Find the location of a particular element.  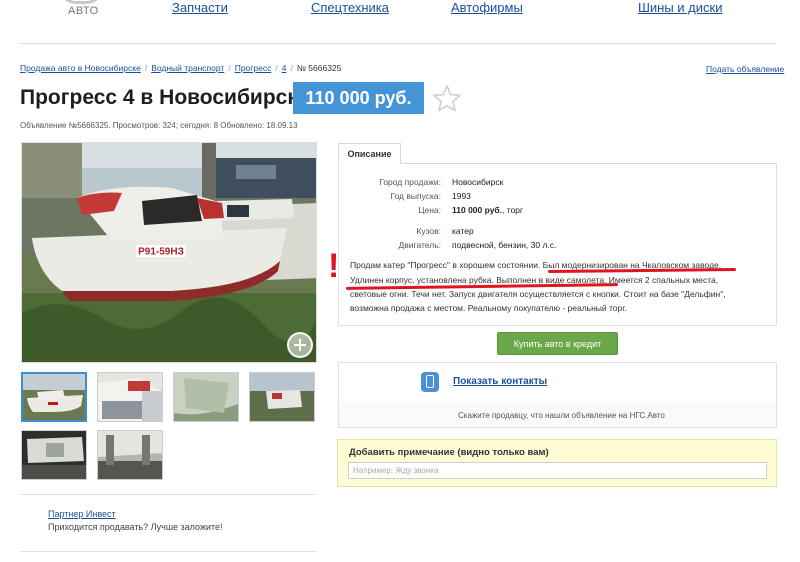

note-title: Добавить примечание (видно только вам) is located at coordinates (449, 452).